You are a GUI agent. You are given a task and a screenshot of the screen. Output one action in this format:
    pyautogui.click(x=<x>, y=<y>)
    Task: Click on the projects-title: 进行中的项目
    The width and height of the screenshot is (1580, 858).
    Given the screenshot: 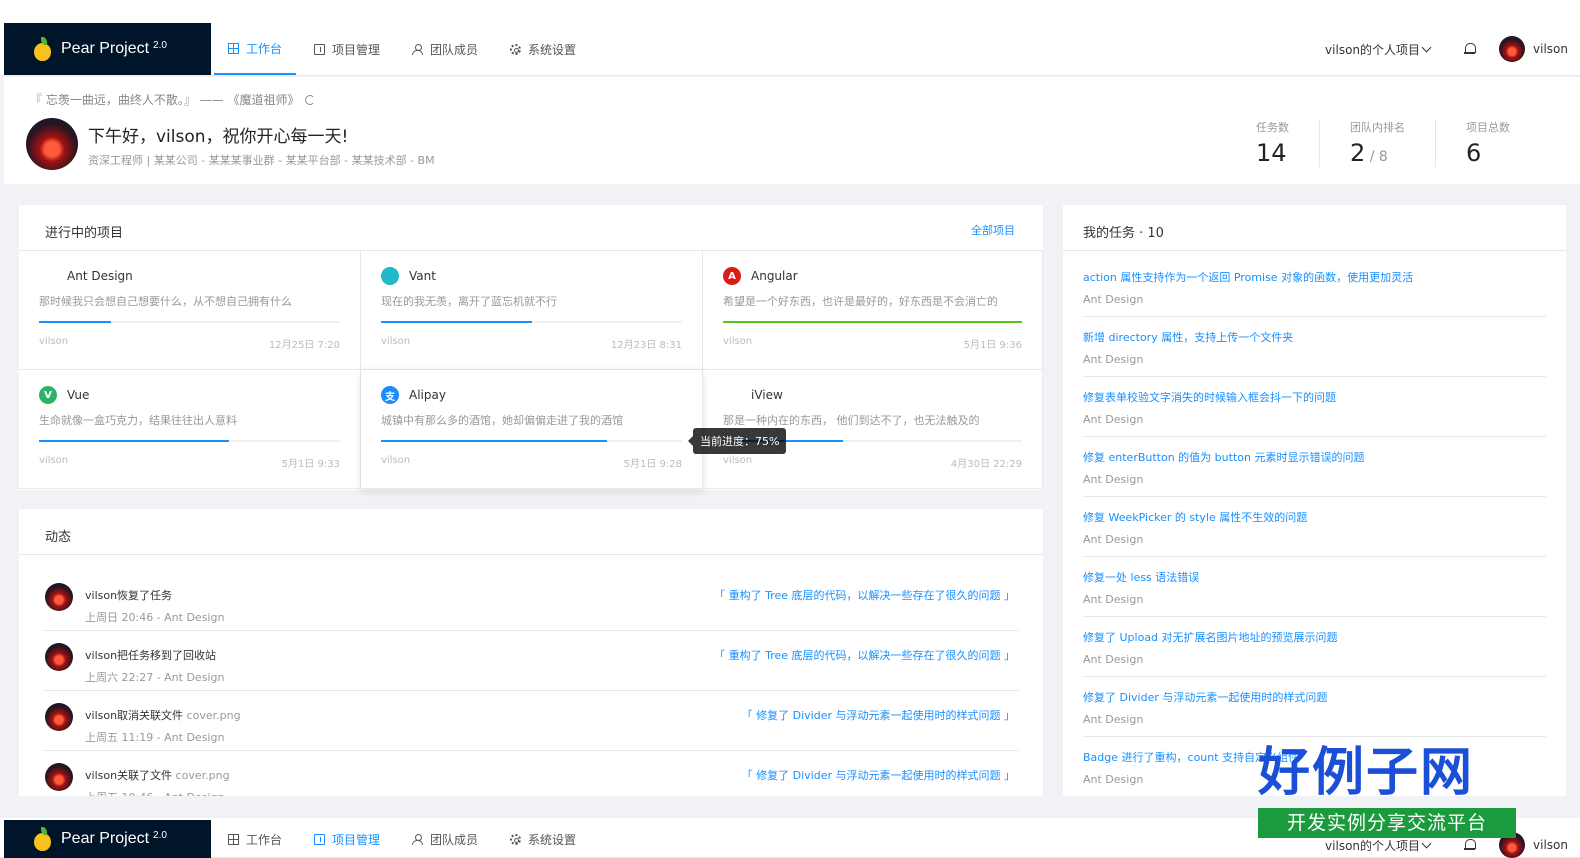 What is the action you would take?
    pyautogui.click(x=84, y=233)
    